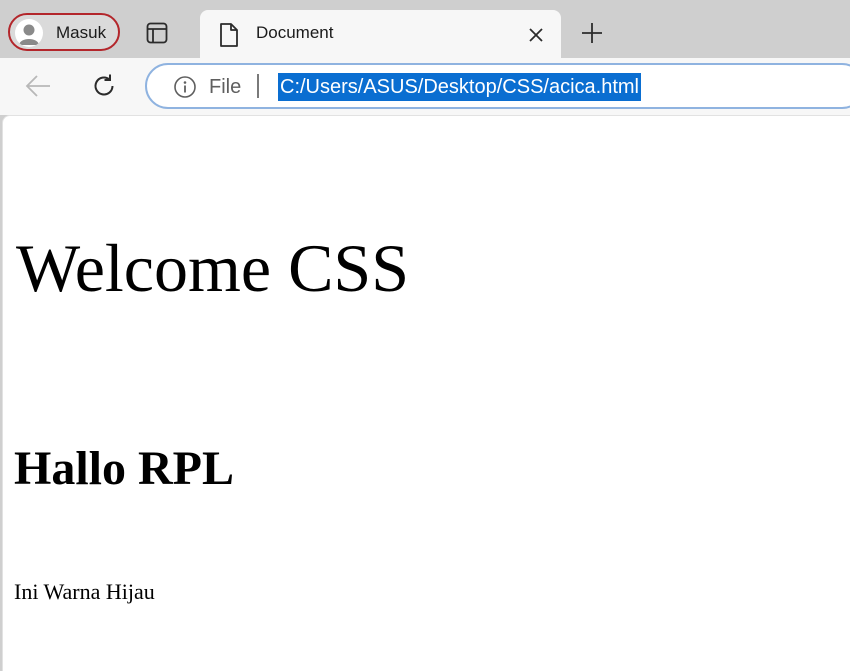  I want to click on page-paragraph: Ini Warna Hijau, so click(84, 591).